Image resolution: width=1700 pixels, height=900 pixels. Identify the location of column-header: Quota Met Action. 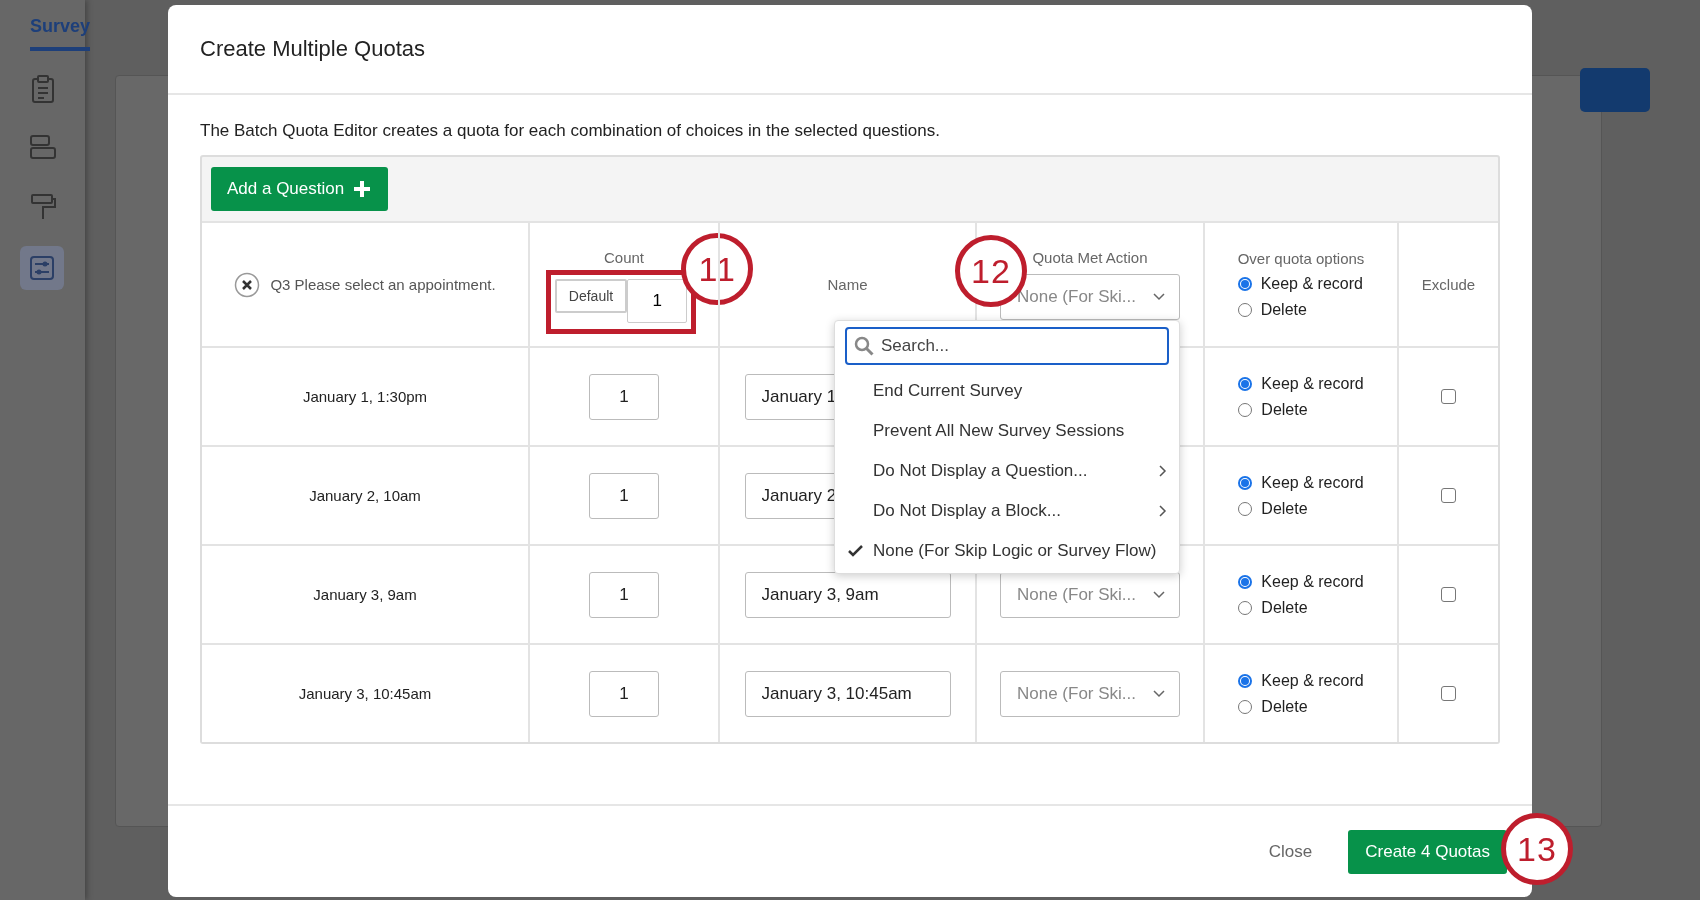
(1090, 257).